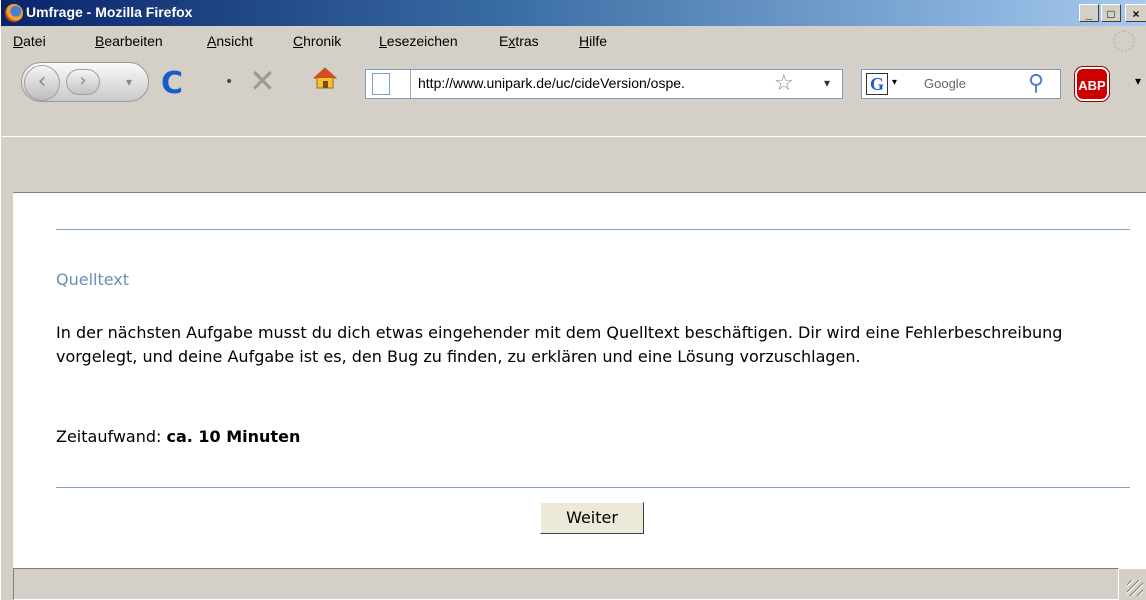 The image size is (1146, 600). I want to click on close-button: ×, so click(1135, 13).